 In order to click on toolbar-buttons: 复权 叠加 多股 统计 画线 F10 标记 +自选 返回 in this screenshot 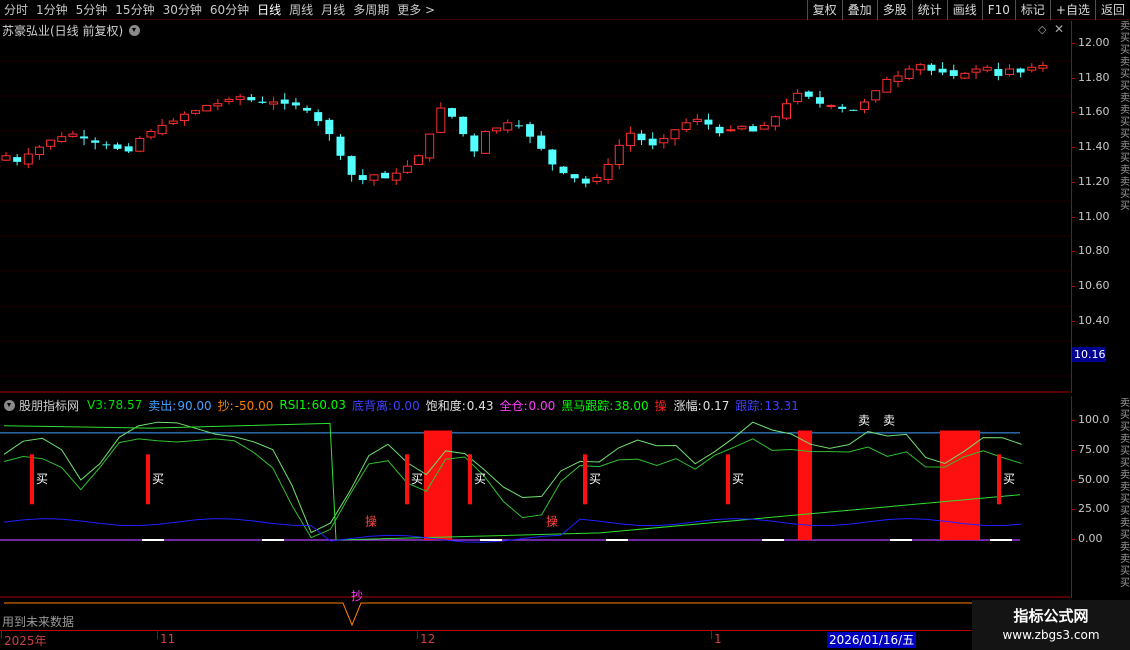, I will do `click(968, 10)`.